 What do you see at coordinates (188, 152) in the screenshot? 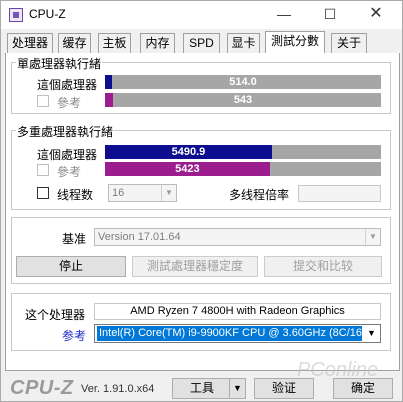
I see `multi-this-score: 5490.9` at bounding box center [188, 152].